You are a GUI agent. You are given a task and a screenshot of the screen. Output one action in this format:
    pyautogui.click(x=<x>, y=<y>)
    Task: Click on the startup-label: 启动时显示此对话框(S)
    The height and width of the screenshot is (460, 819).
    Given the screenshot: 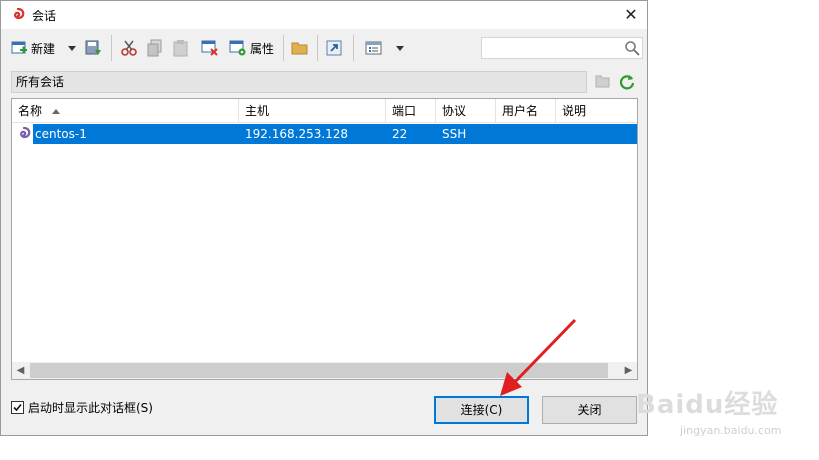 What is the action you would take?
    pyautogui.click(x=90, y=408)
    